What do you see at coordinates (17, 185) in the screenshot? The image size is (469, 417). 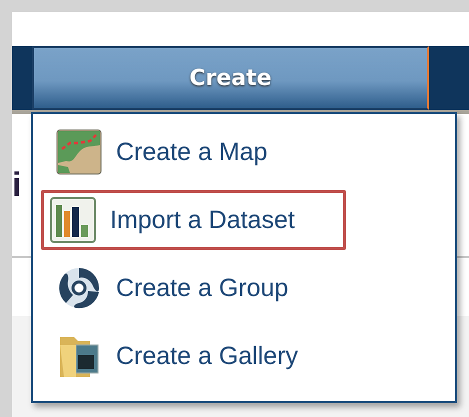 I see `page-heading: i` at bounding box center [17, 185].